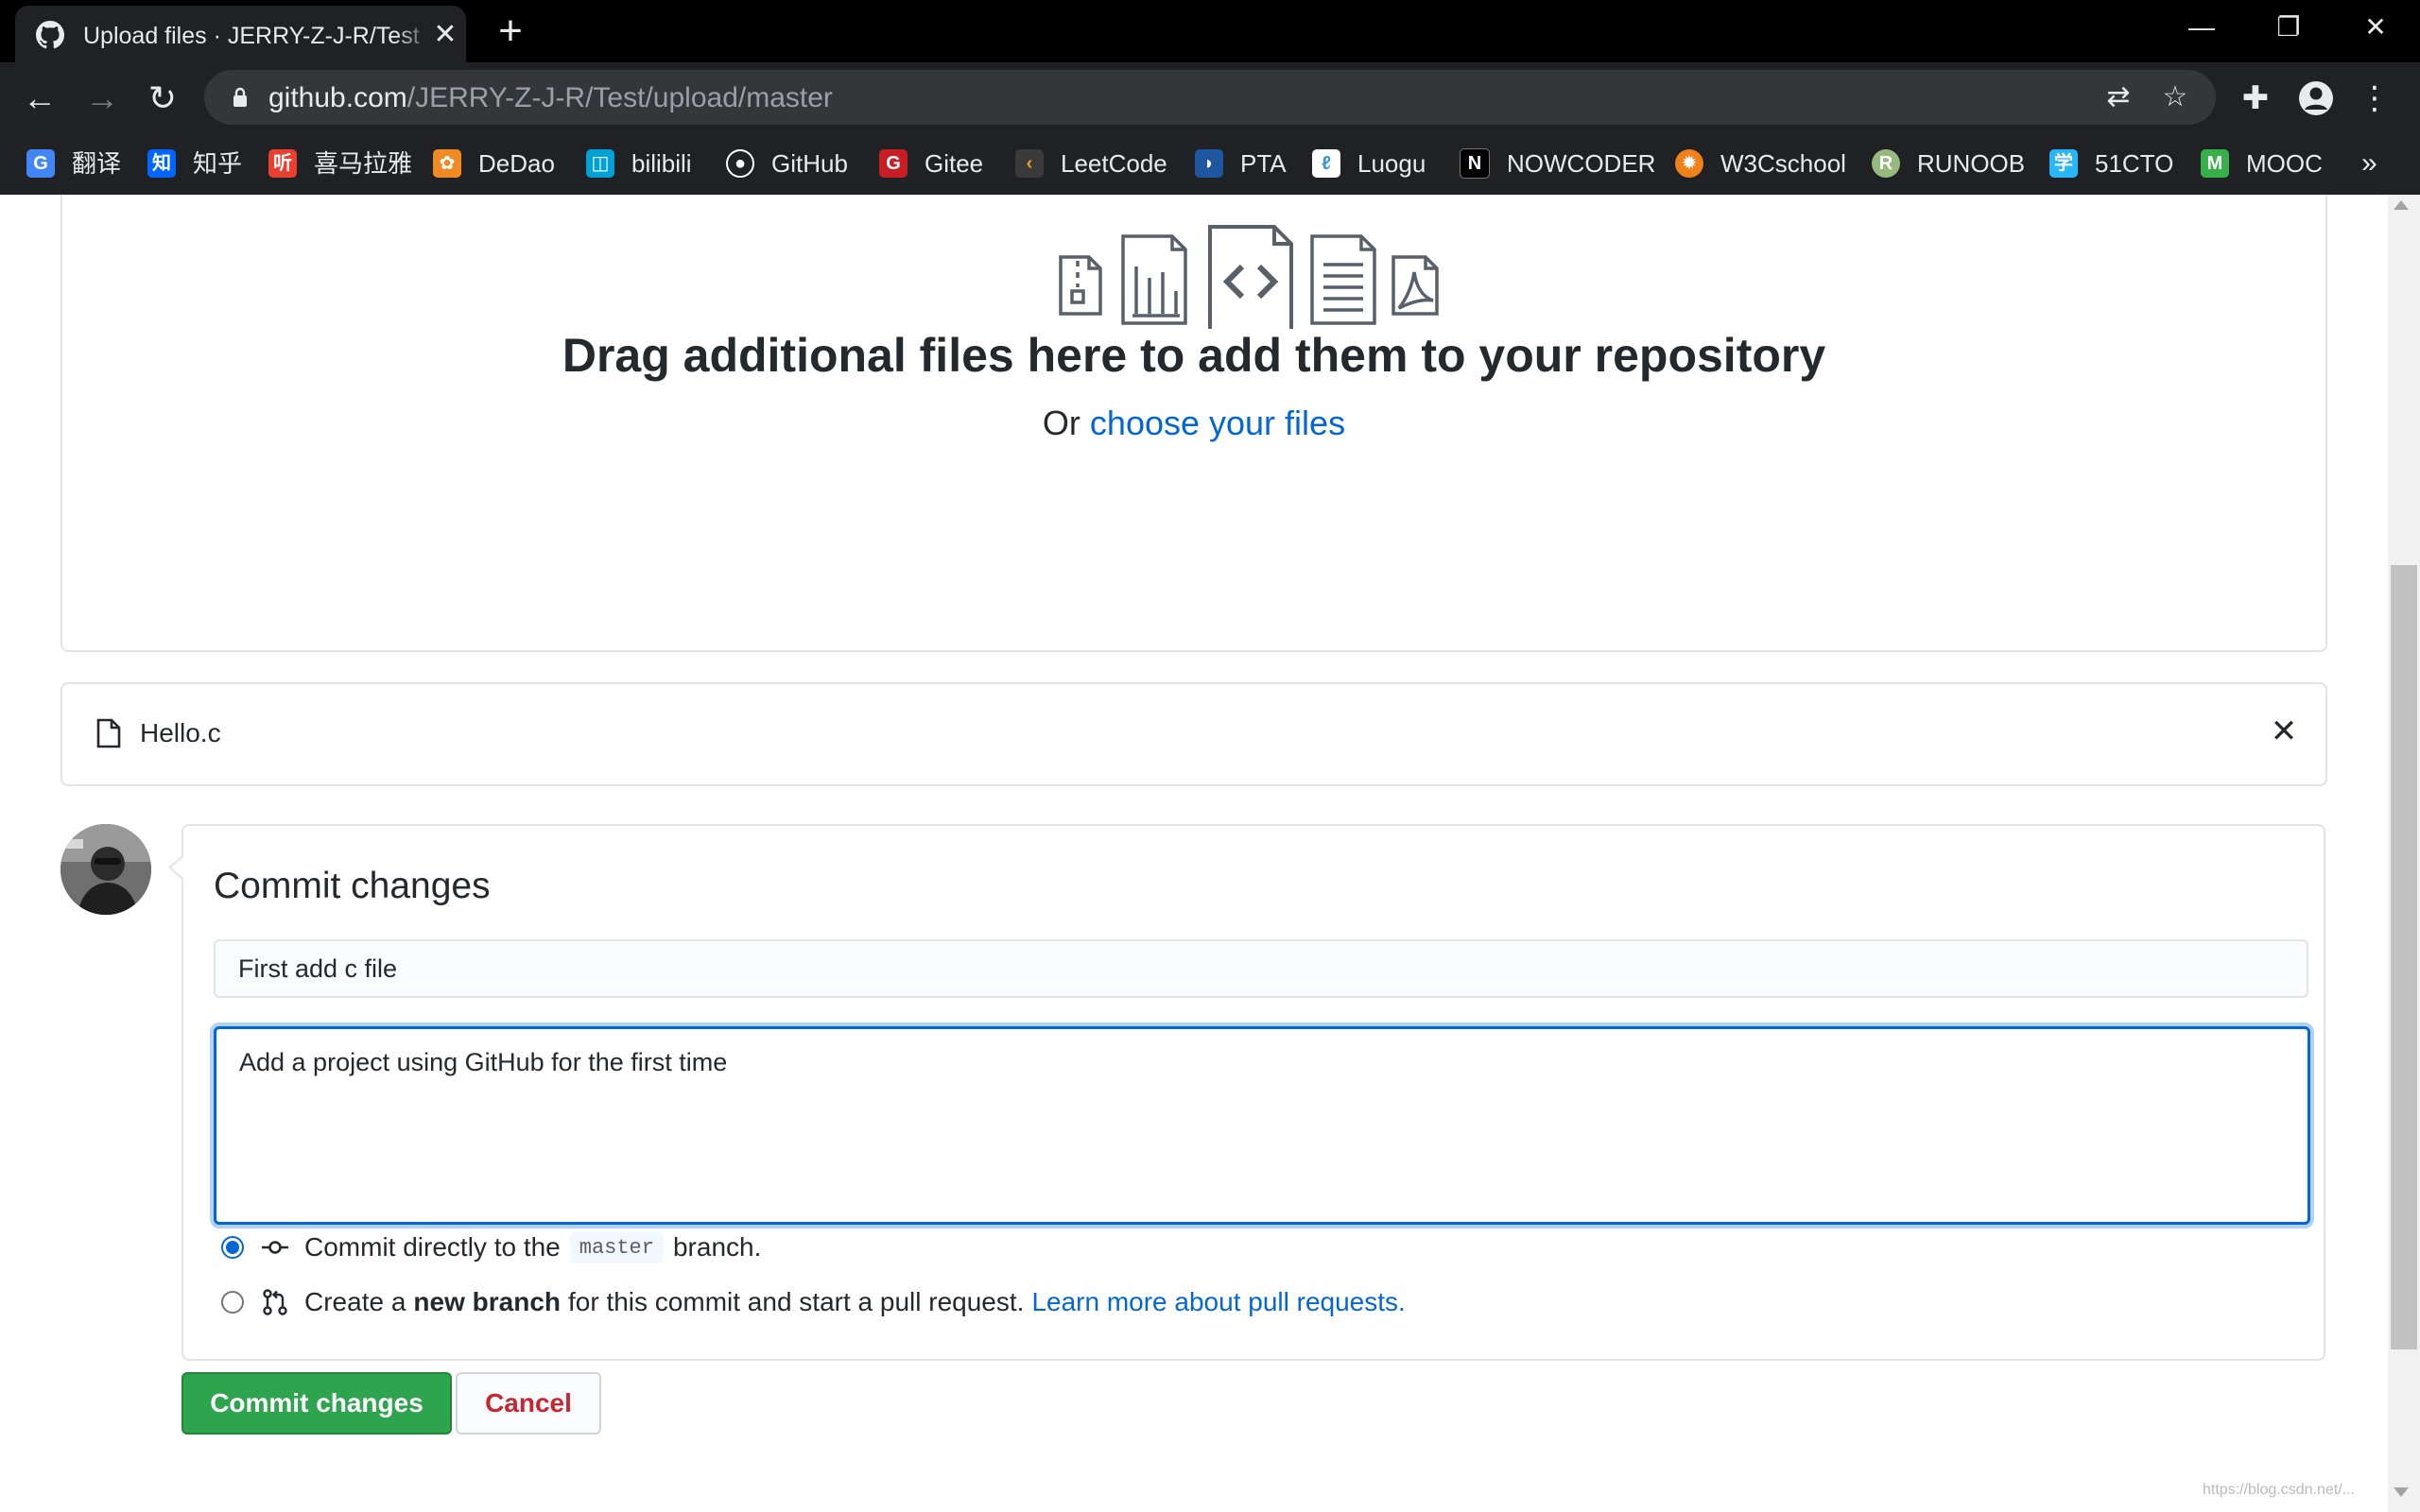 The height and width of the screenshot is (1512, 2420). I want to click on bookmark-translate: G 翻译, so click(73, 163).